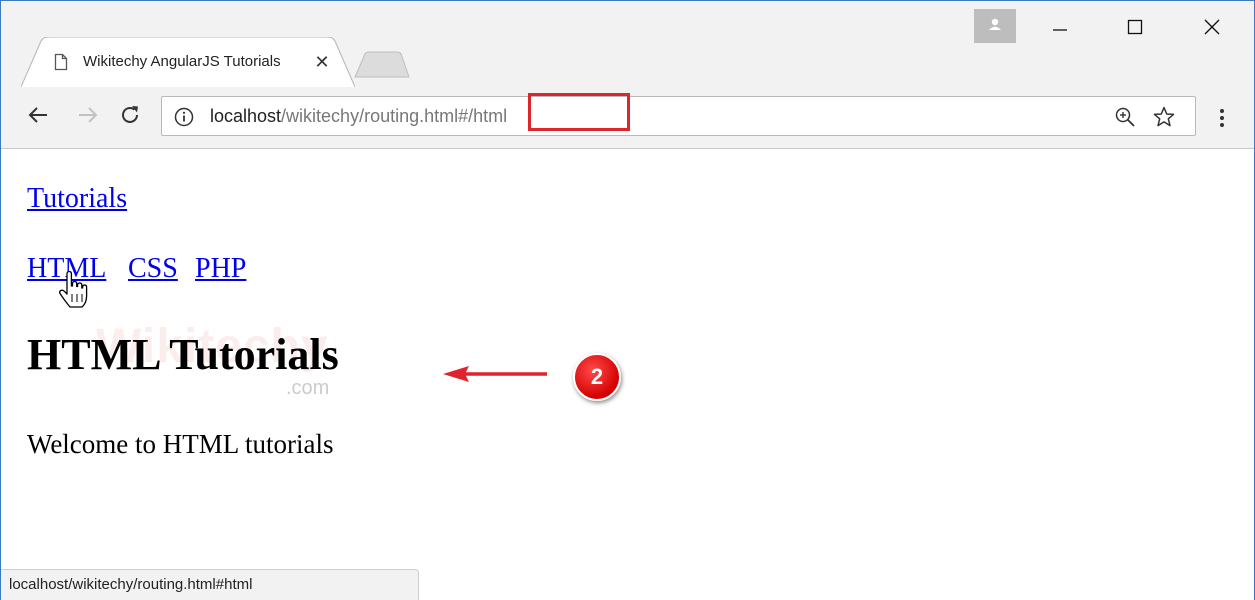 This screenshot has width=1255, height=600. What do you see at coordinates (153, 269) in the screenshot?
I see `nav-link-css: CSS` at bounding box center [153, 269].